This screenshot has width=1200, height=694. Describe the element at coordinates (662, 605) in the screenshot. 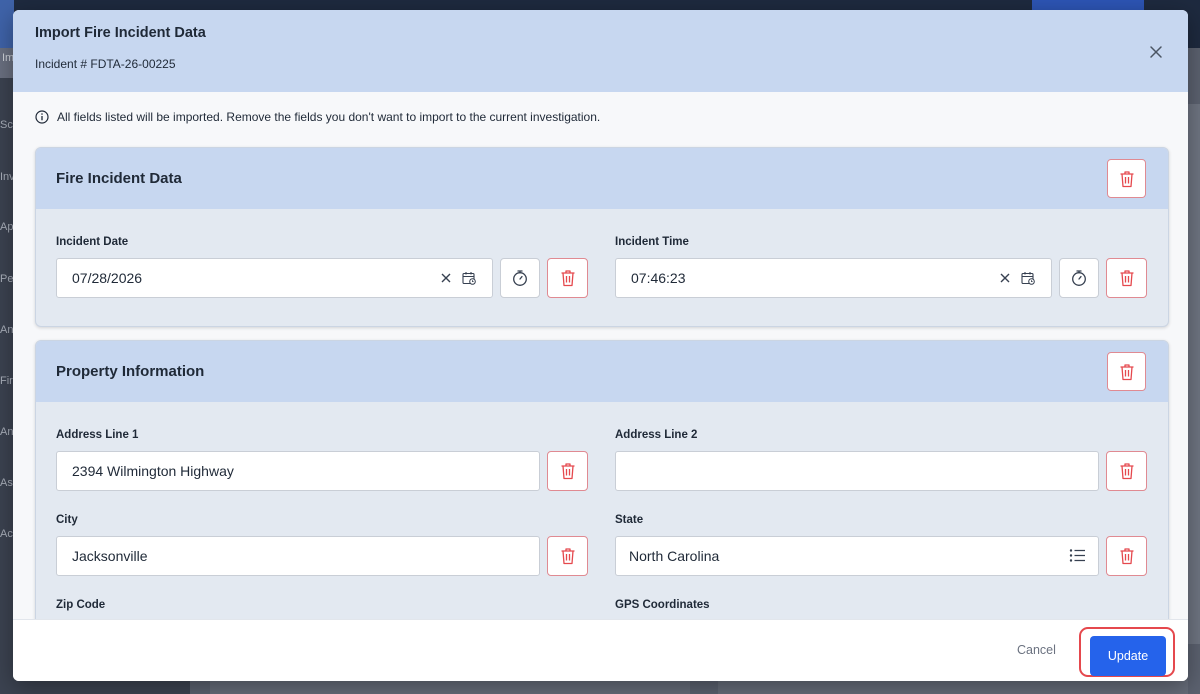

I see `gps-coordinates-label: GPS Coordinates` at that location.